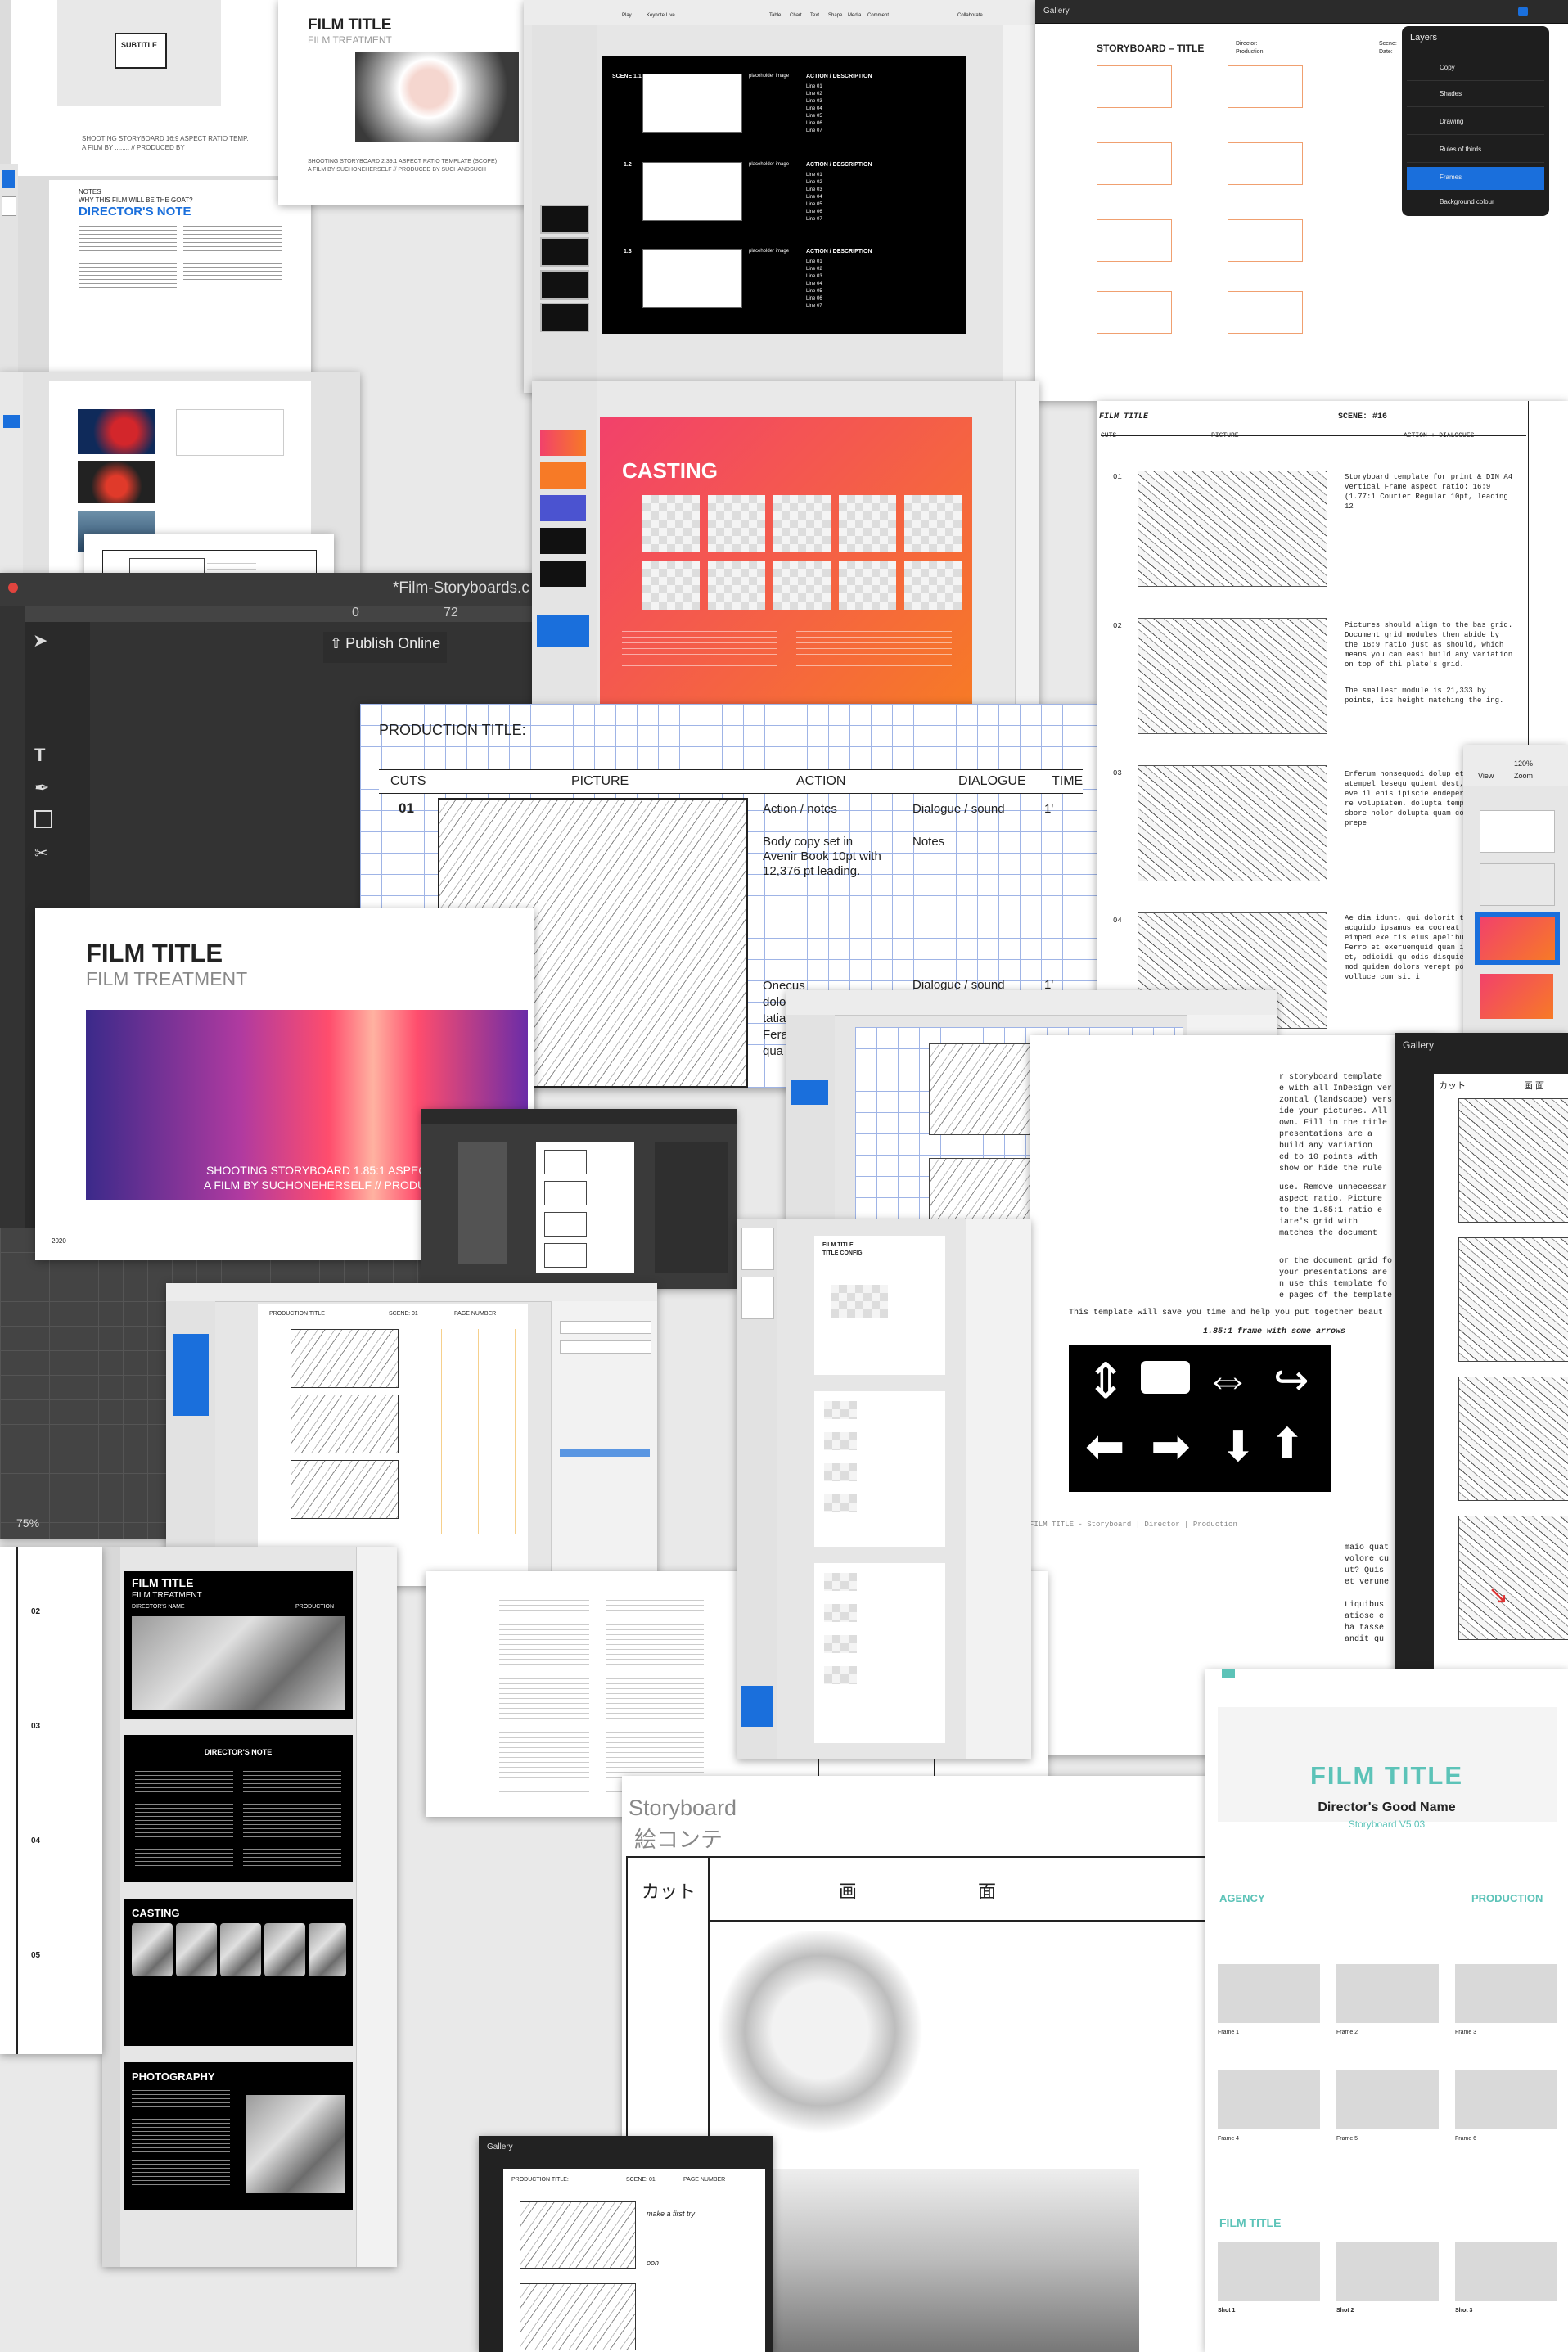 The height and width of the screenshot is (2352, 1568). Describe the element at coordinates (1475, 151) in the screenshot. I see `layer-row-rules: Rules of thirds` at that location.